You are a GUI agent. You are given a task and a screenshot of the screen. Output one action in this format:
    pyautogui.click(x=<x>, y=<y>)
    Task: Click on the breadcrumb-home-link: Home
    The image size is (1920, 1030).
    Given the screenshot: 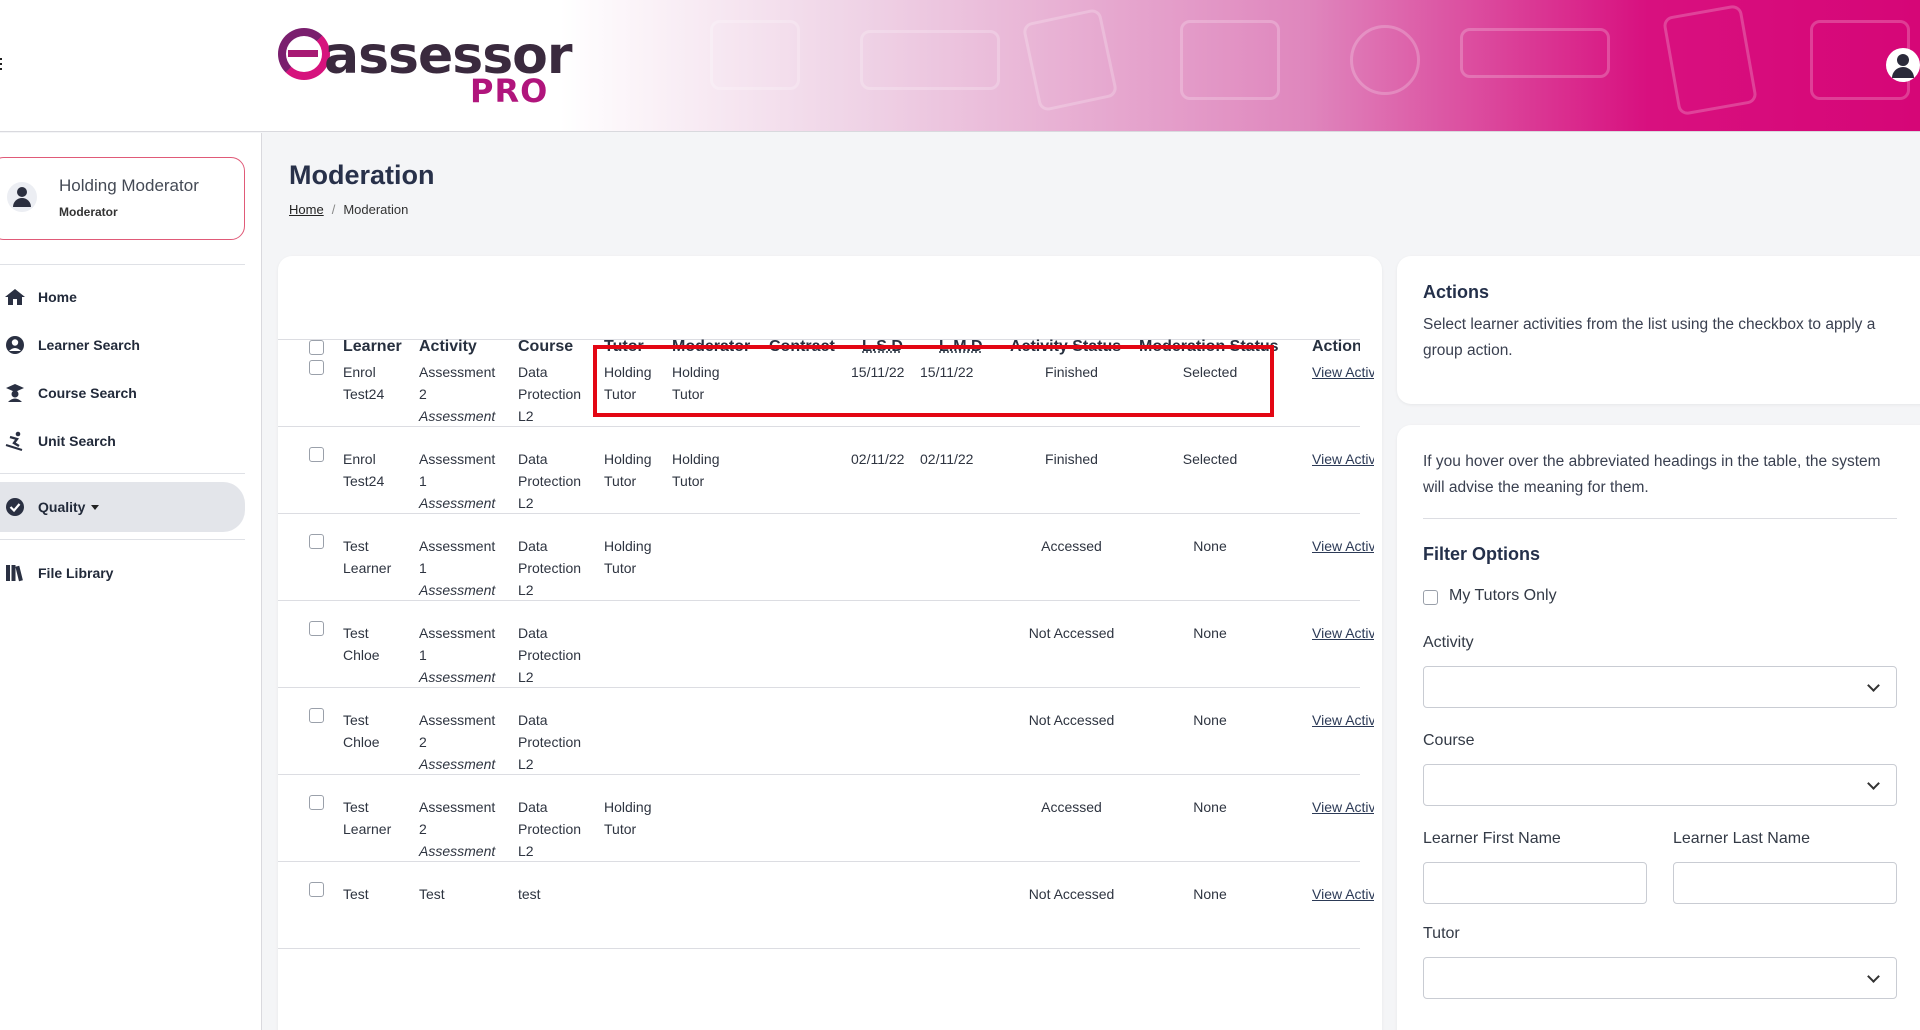 What is the action you would take?
    pyautogui.click(x=306, y=209)
    